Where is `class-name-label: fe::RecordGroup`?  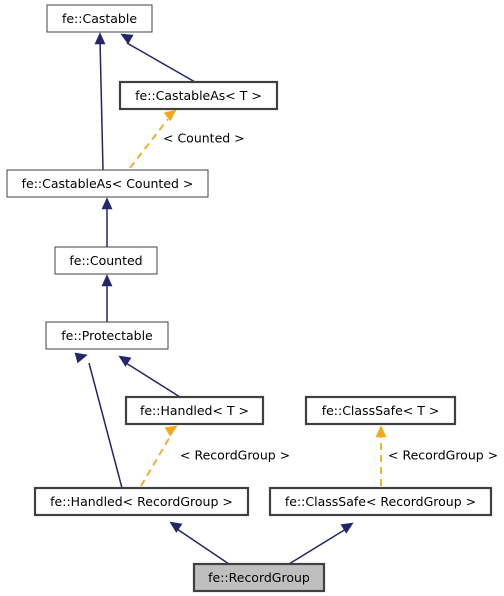
class-name-label: fe::RecordGroup is located at coordinates (259, 577).